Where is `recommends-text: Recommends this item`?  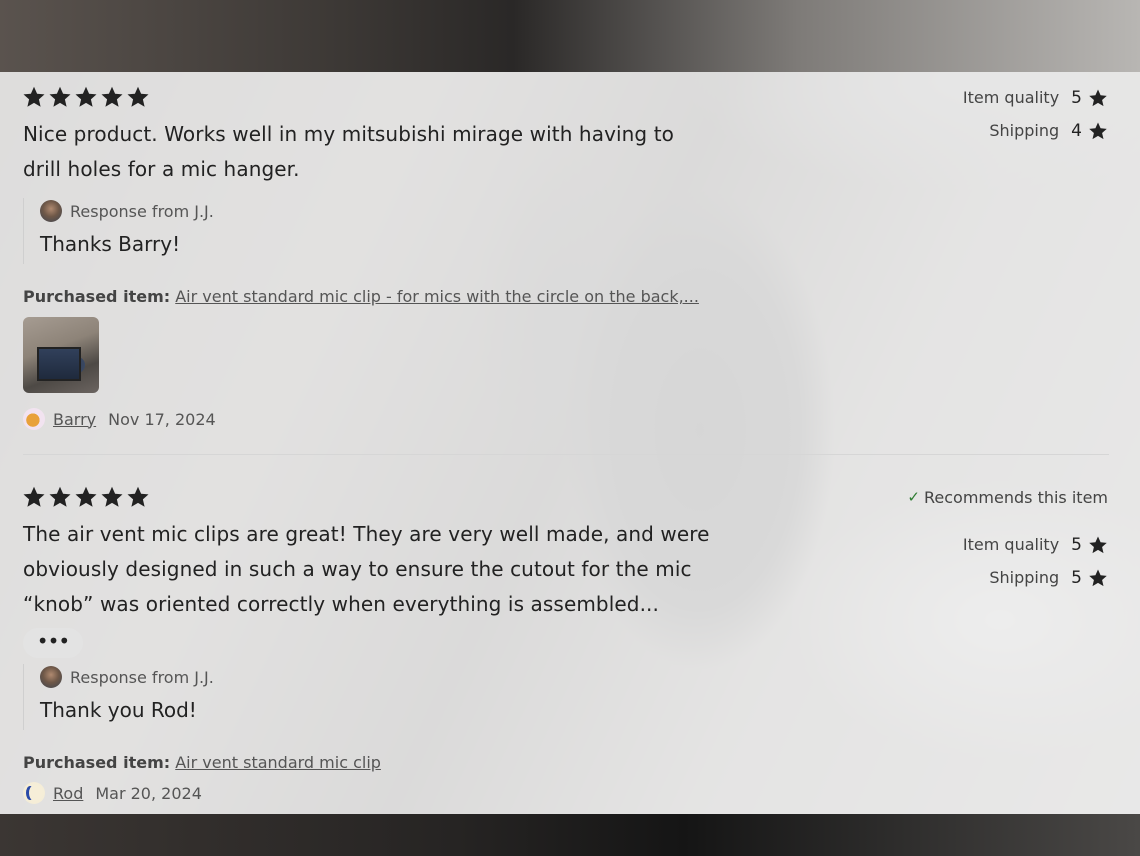
recommends-text: Recommends this item is located at coordinates (1016, 497).